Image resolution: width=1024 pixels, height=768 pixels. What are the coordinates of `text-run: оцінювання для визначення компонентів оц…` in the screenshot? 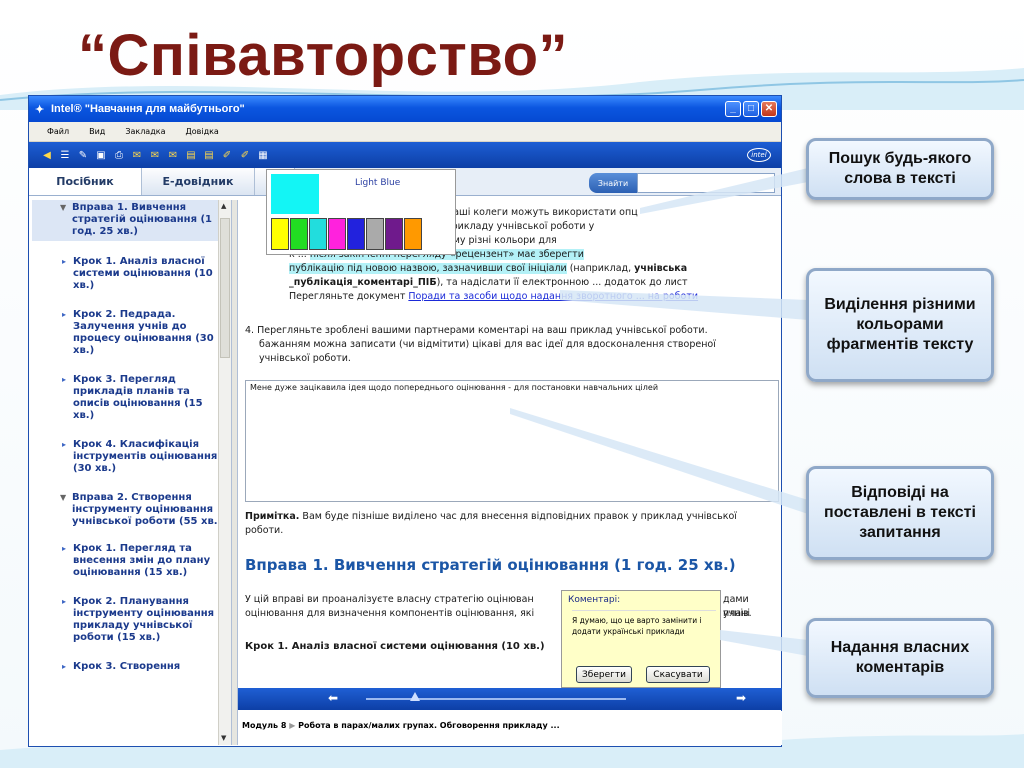 It's located at (390, 613).